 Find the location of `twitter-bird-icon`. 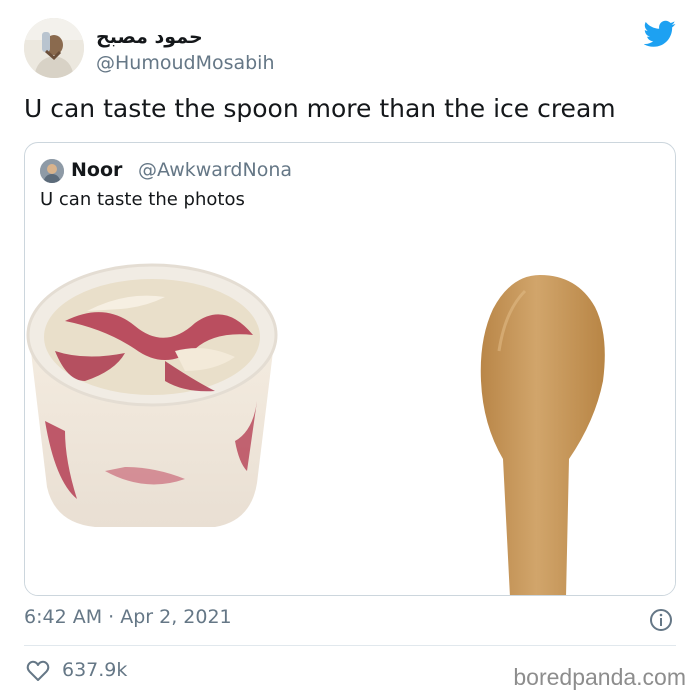

twitter-bird-icon is located at coordinates (660, 34).